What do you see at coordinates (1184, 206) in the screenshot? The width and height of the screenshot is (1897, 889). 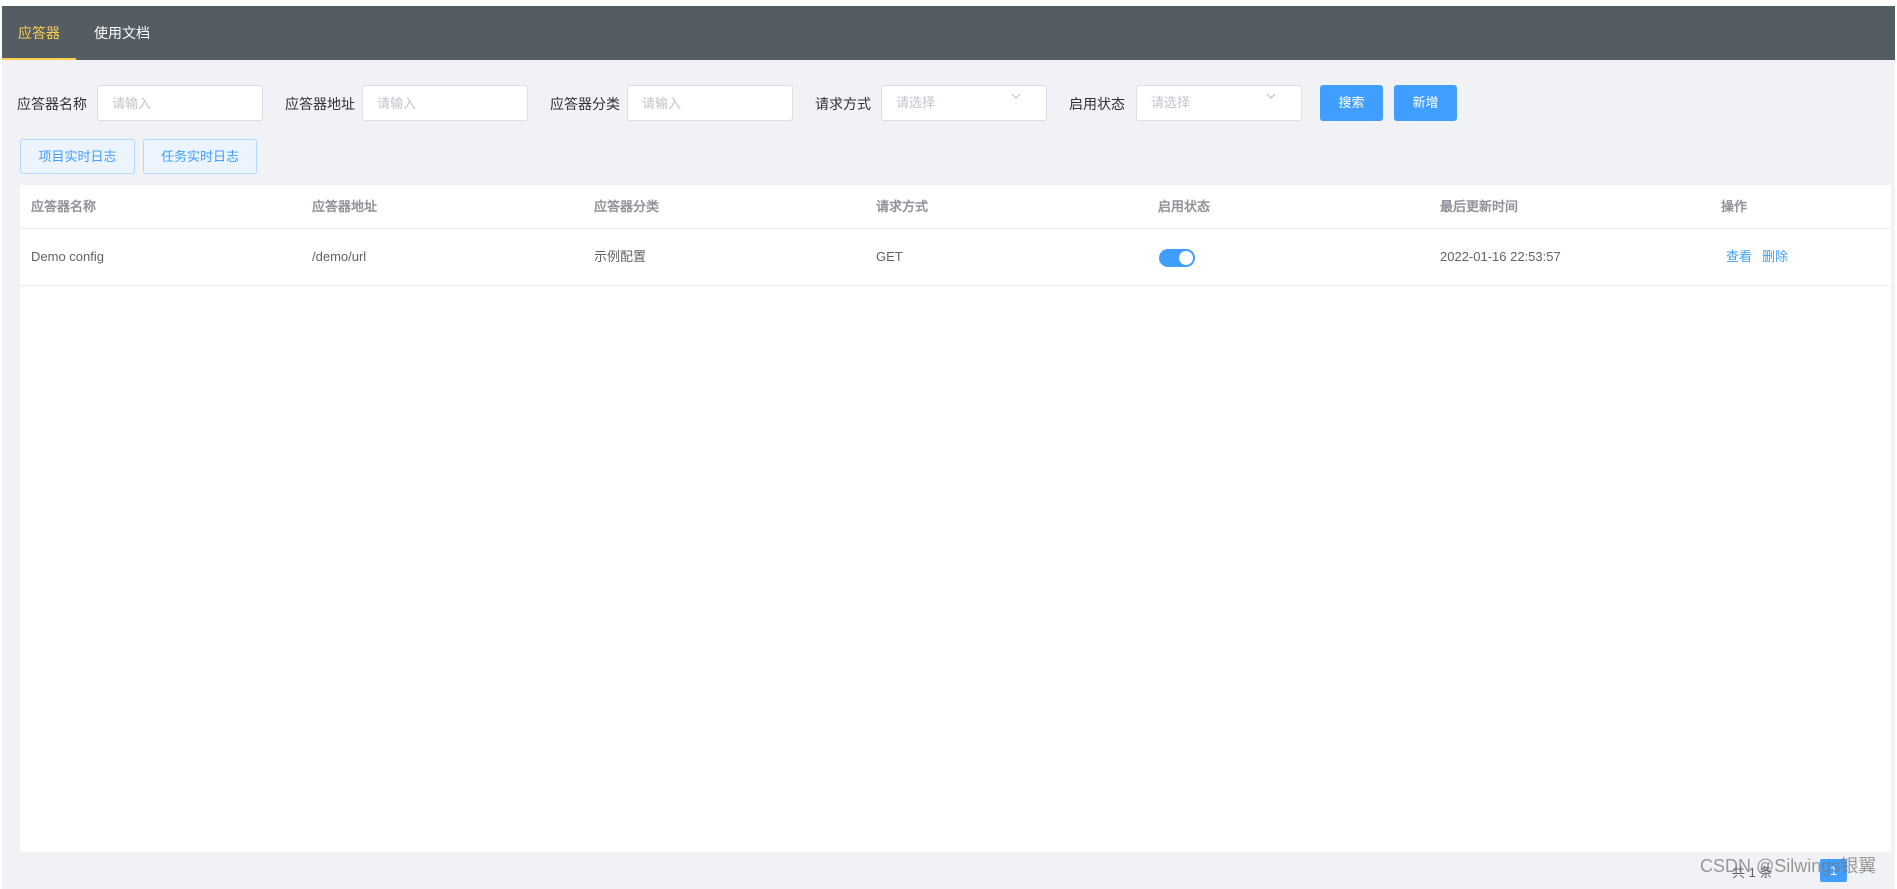 I see `column-header-status: 启用状态` at bounding box center [1184, 206].